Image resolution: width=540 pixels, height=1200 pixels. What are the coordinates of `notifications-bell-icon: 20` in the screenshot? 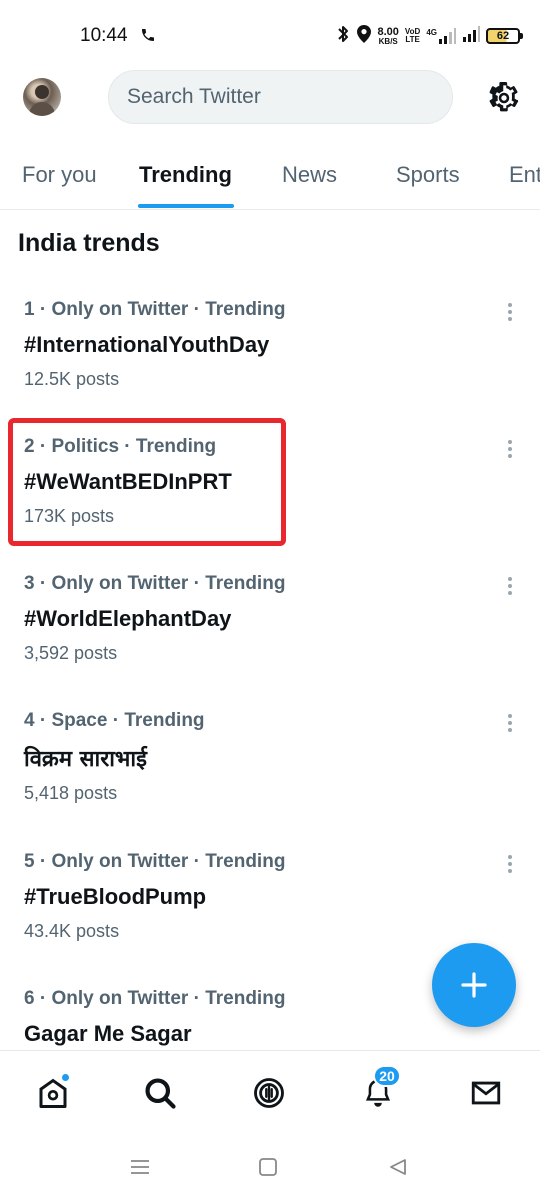 It's located at (379, 1089).